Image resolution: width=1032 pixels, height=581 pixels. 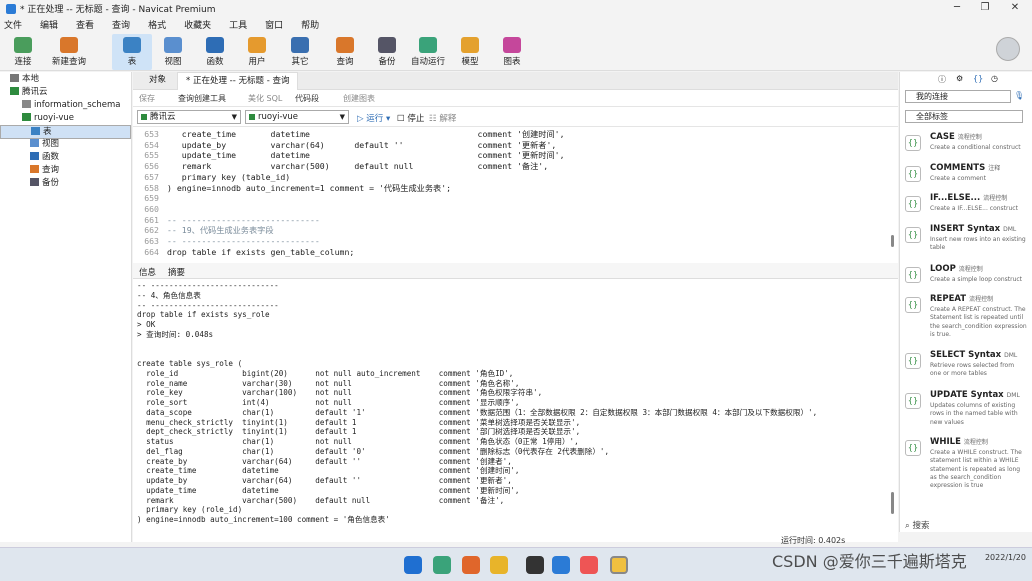 I want to click on view-button: 视图, so click(x=173, y=52).